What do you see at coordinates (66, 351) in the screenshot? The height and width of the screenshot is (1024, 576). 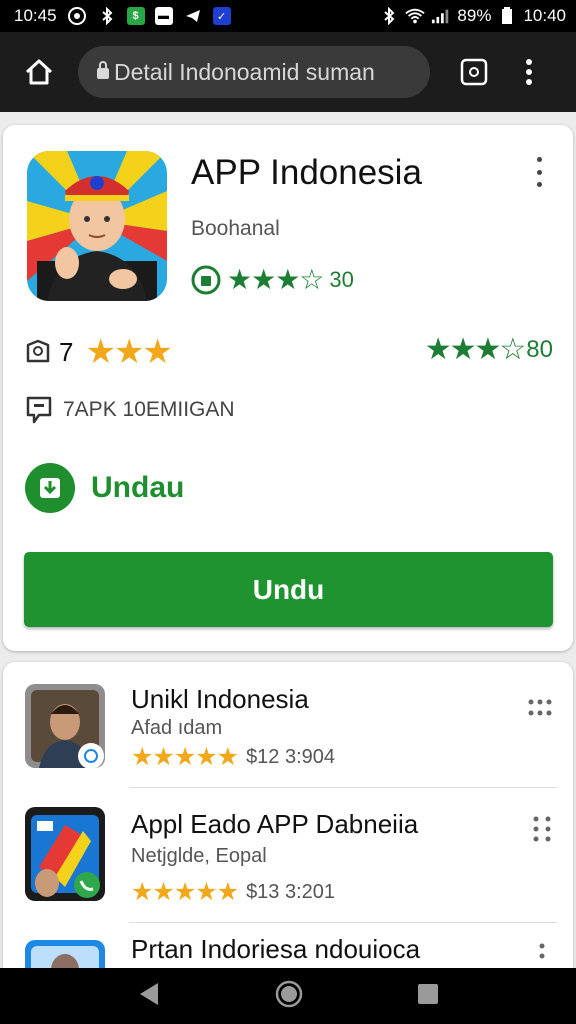 I see `meta-left-label: 7` at bounding box center [66, 351].